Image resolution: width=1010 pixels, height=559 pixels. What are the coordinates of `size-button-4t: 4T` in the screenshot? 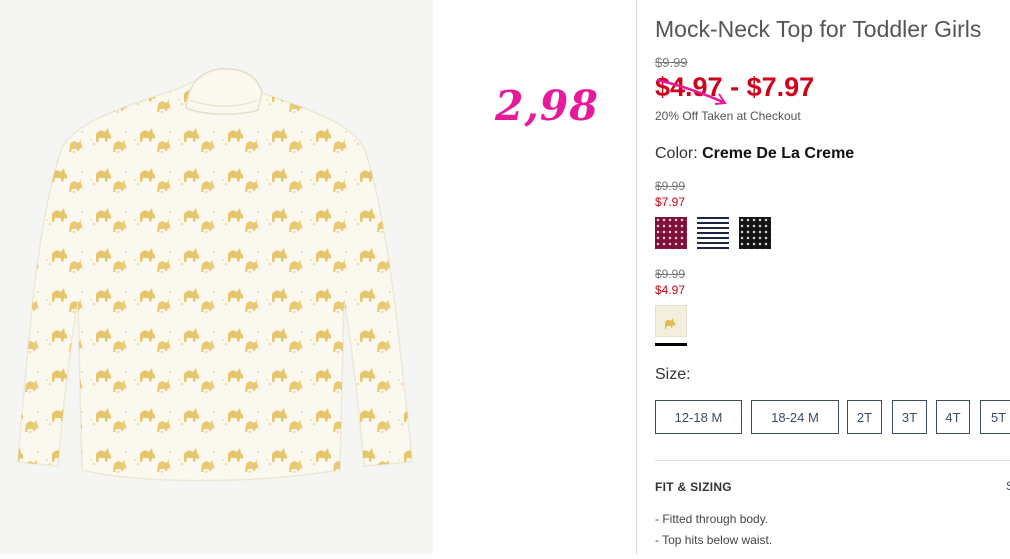 It's located at (953, 417).